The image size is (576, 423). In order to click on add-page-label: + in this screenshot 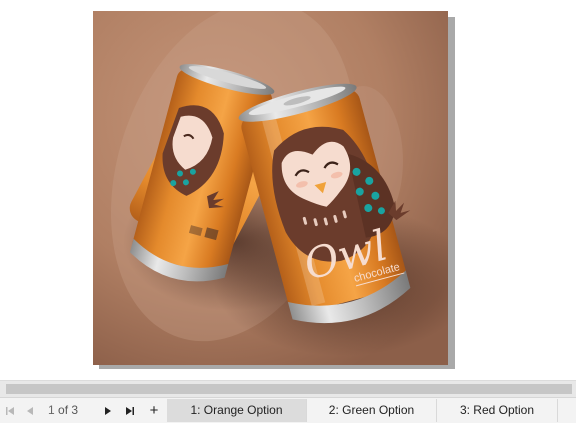, I will do `click(154, 410)`.